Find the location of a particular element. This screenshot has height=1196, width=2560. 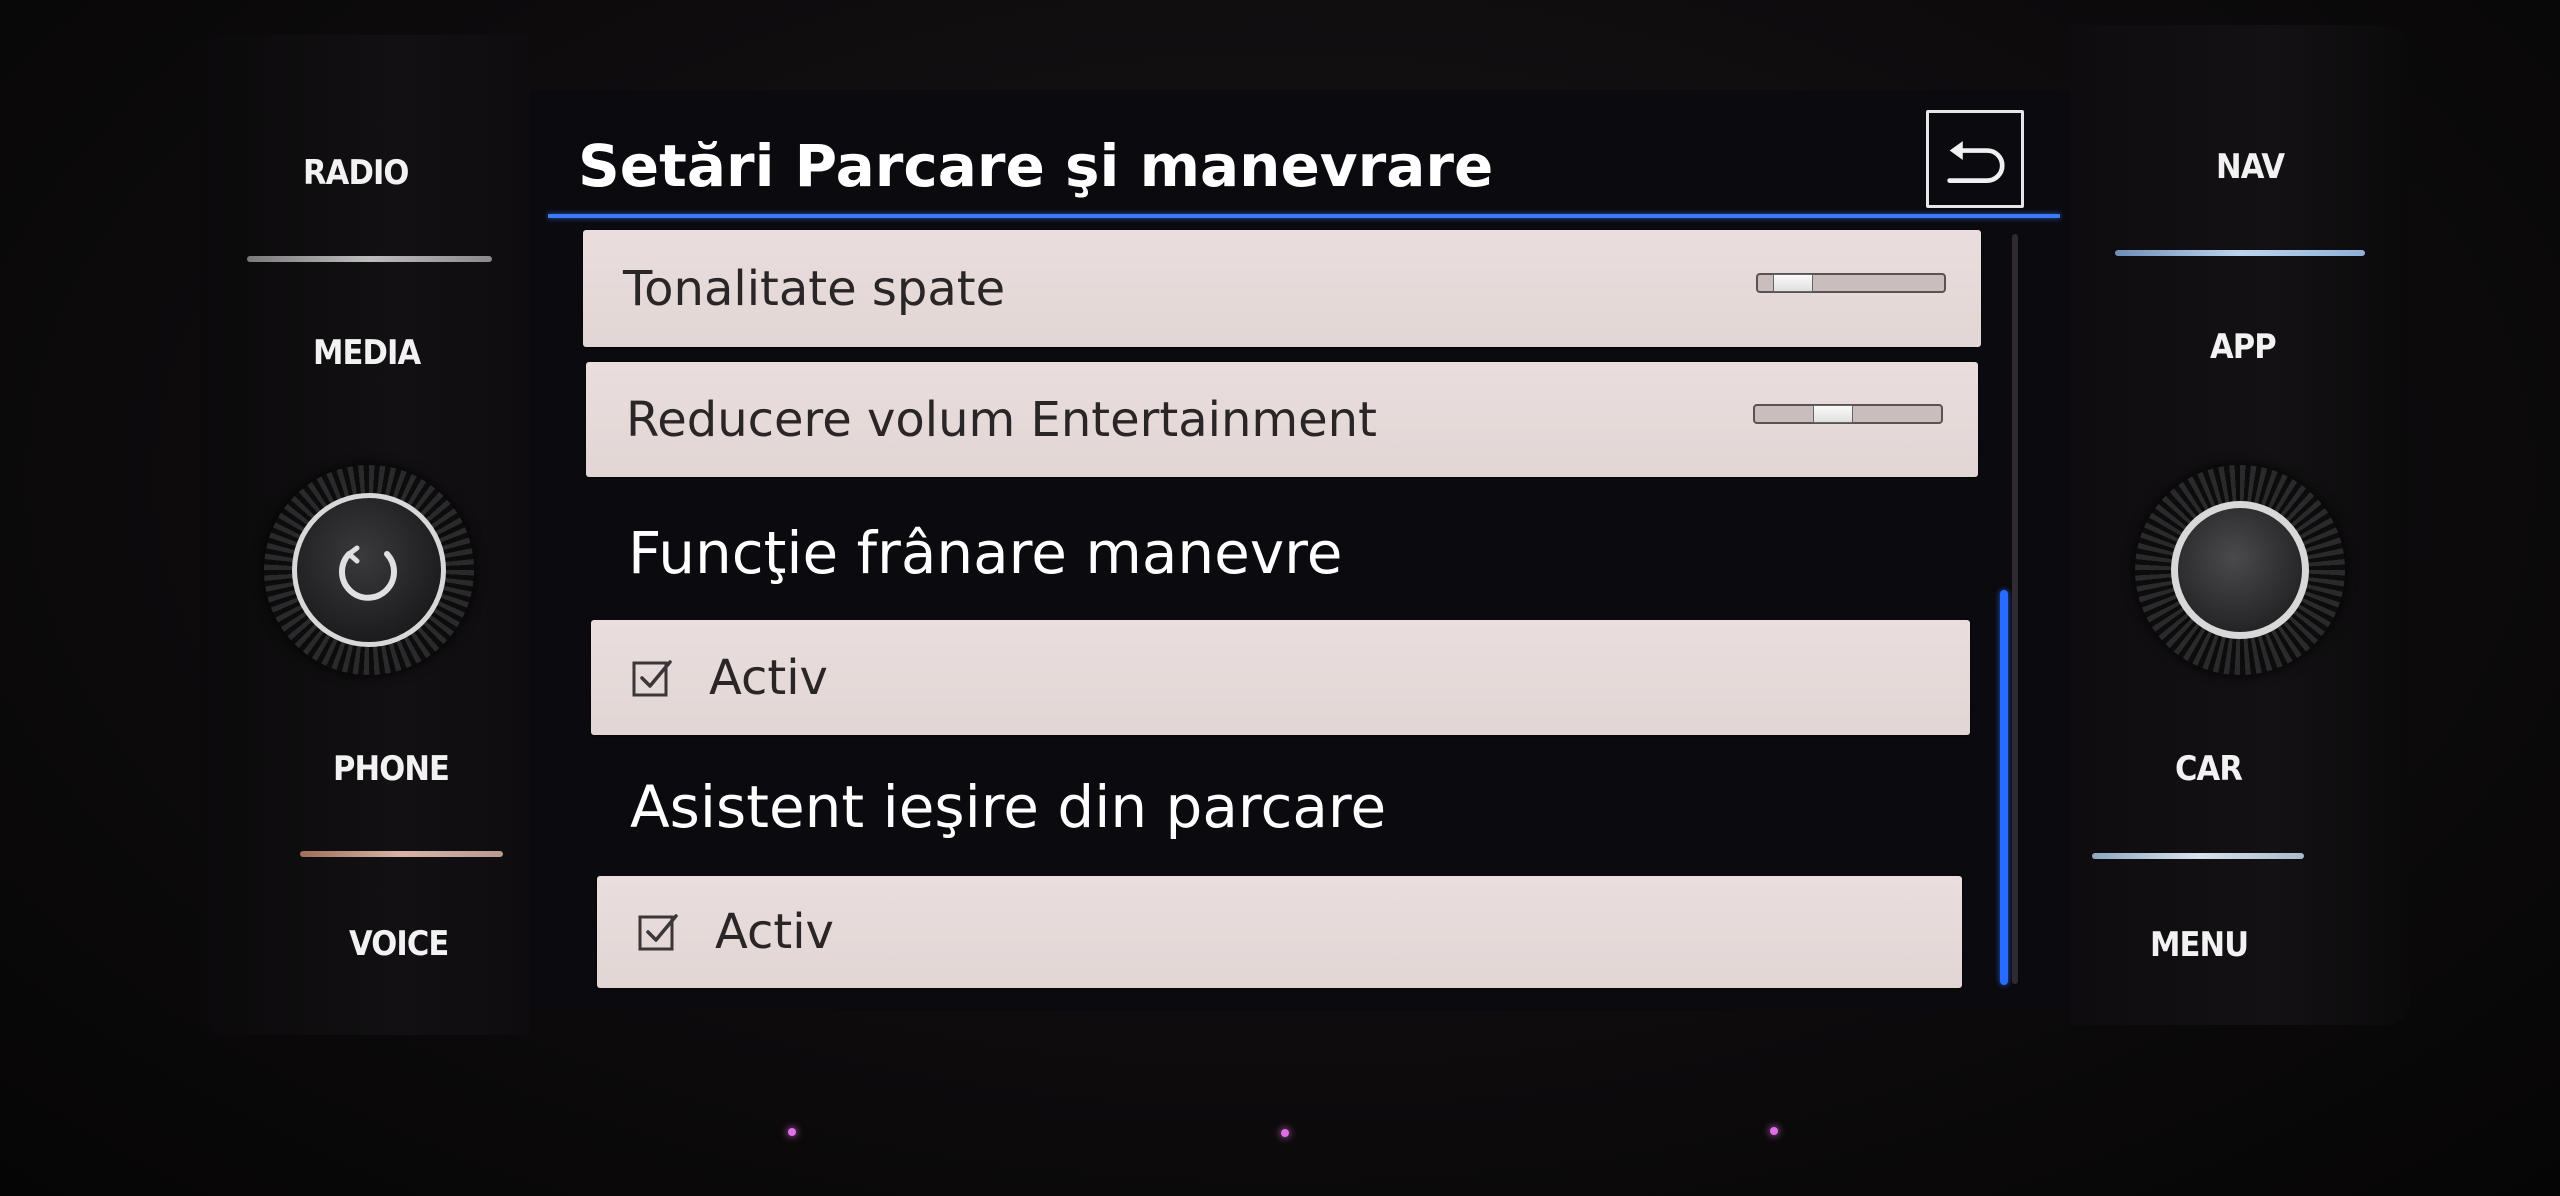

franare-activ-label: Activ is located at coordinates (768, 677).